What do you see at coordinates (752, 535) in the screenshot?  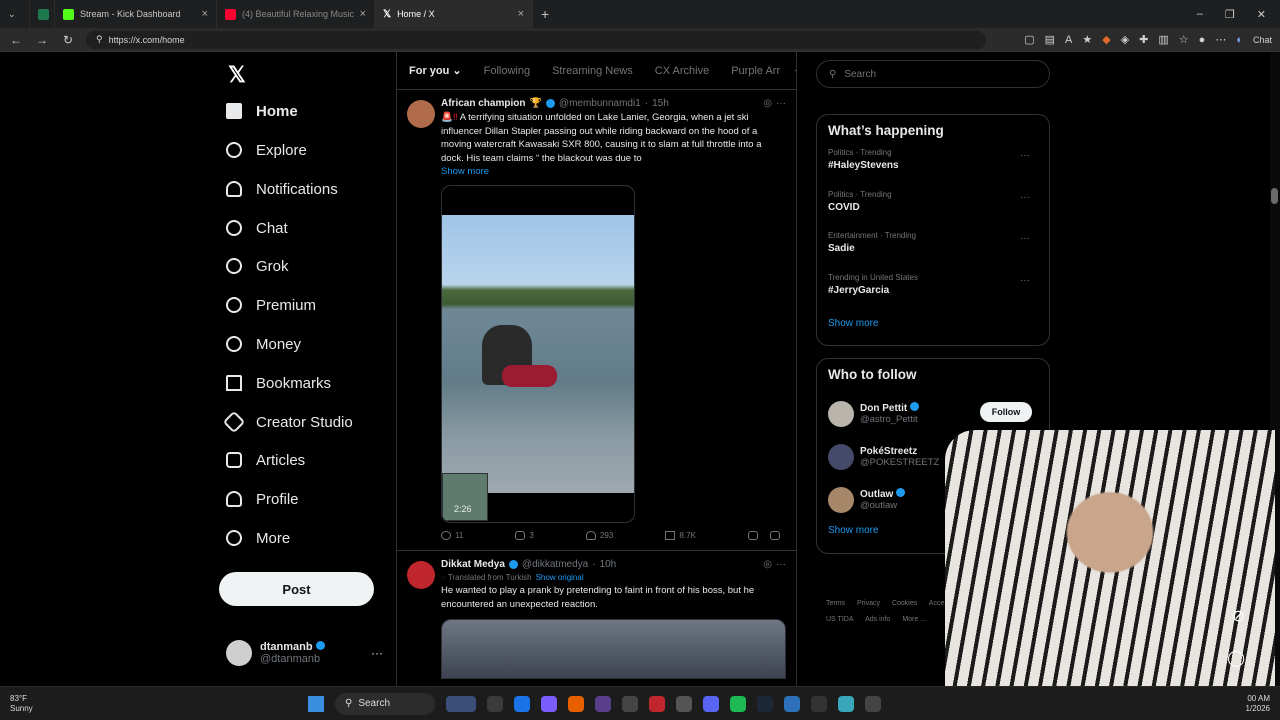 I see `bookmark-icon` at bounding box center [752, 535].